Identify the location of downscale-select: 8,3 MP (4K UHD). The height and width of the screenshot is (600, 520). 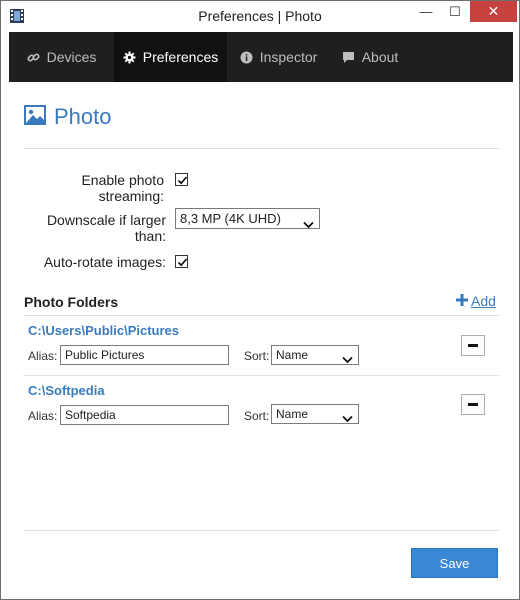
(247, 218).